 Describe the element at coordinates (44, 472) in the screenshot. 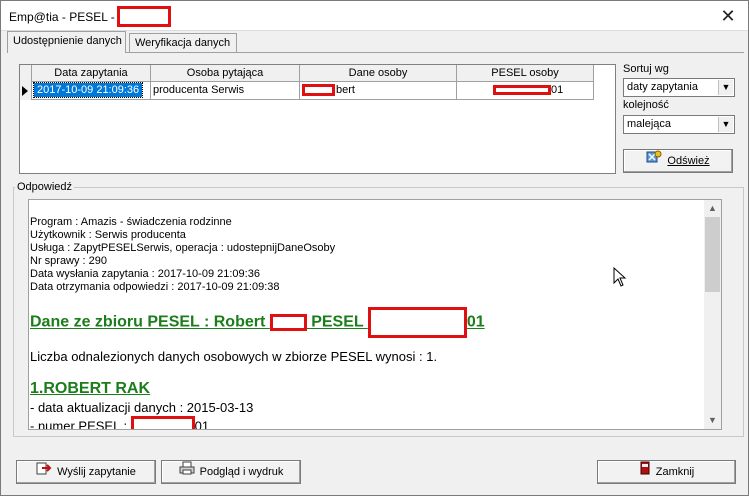

I see `send-icon` at that location.